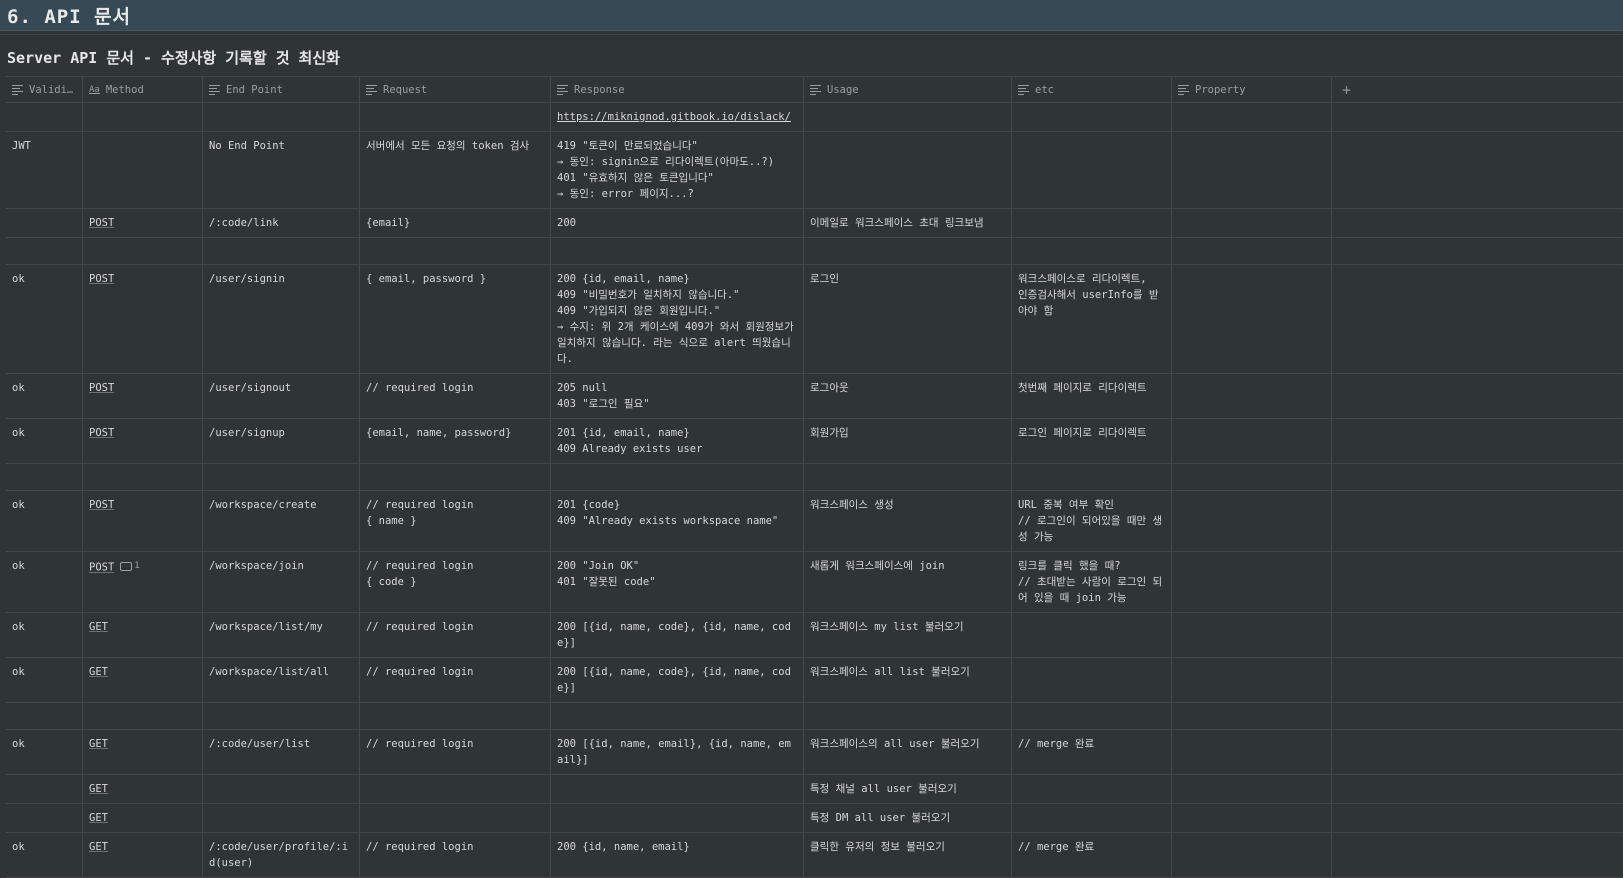 The width and height of the screenshot is (1623, 878). What do you see at coordinates (69, 15) in the screenshot?
I see `page-heading: 6. API 문서` at bounding box center [69, 15].